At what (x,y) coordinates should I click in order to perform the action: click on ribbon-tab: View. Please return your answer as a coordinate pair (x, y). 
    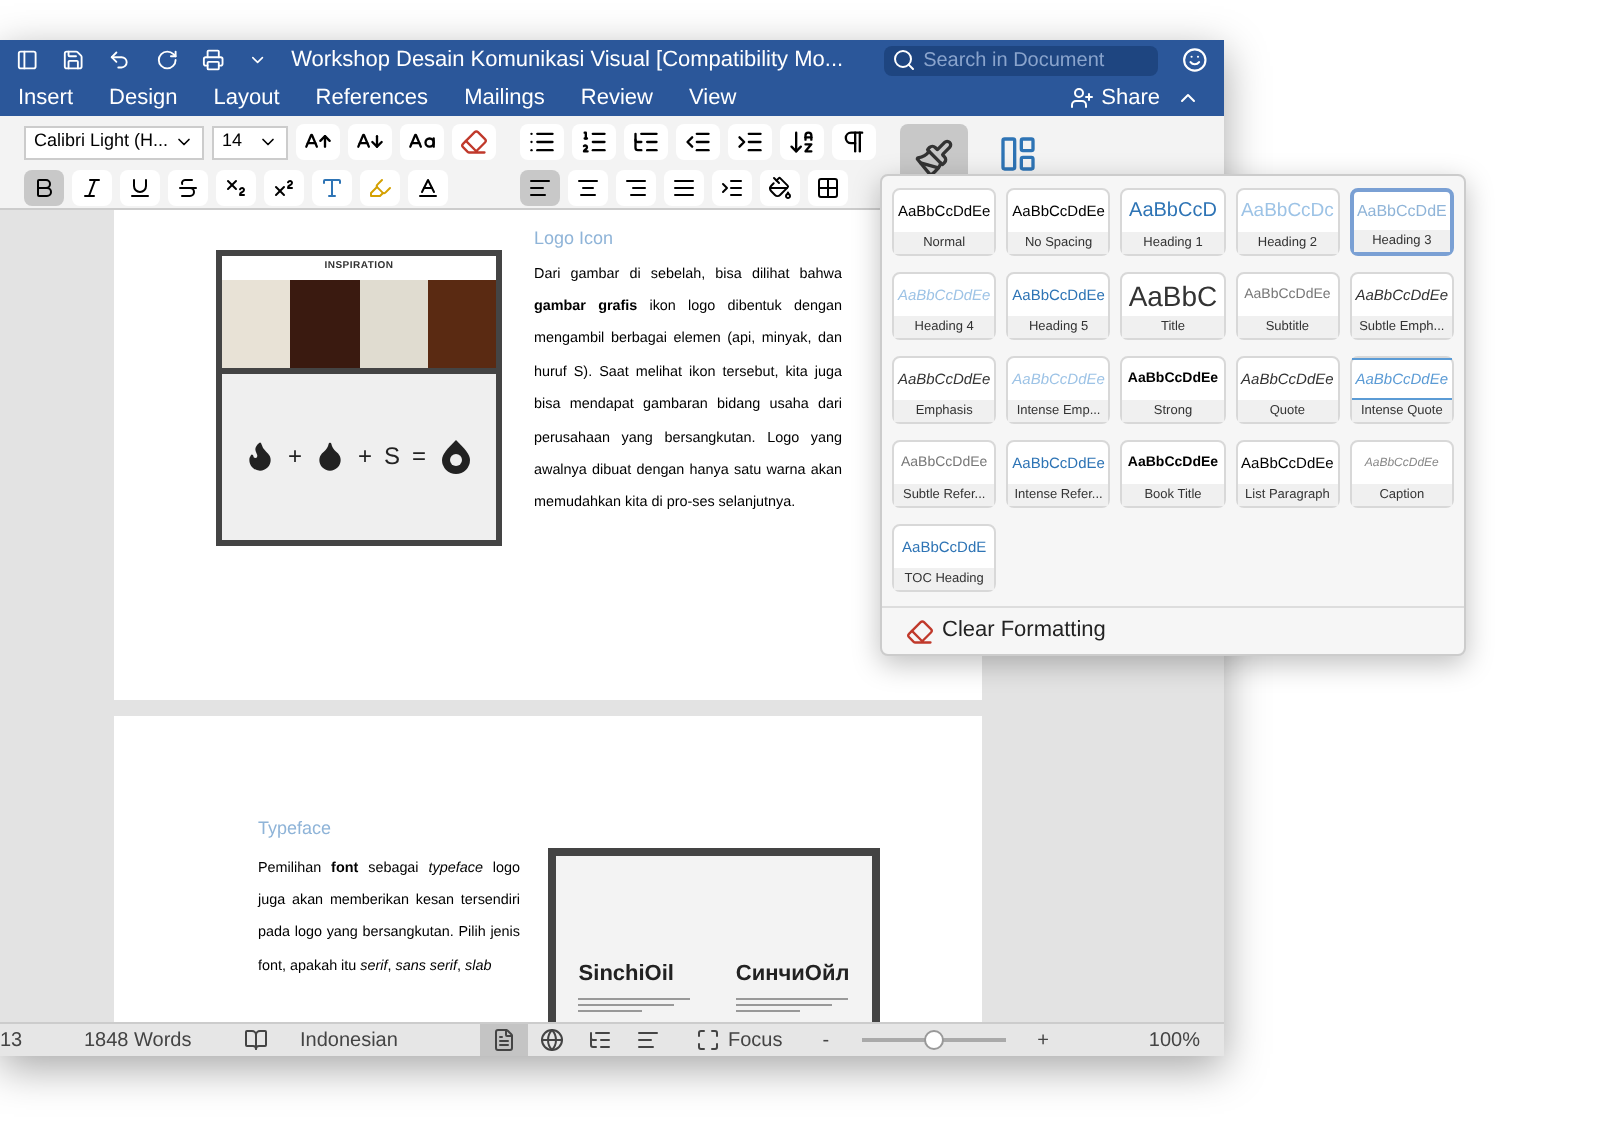
    Looking at the image, I should click on (713, 98).